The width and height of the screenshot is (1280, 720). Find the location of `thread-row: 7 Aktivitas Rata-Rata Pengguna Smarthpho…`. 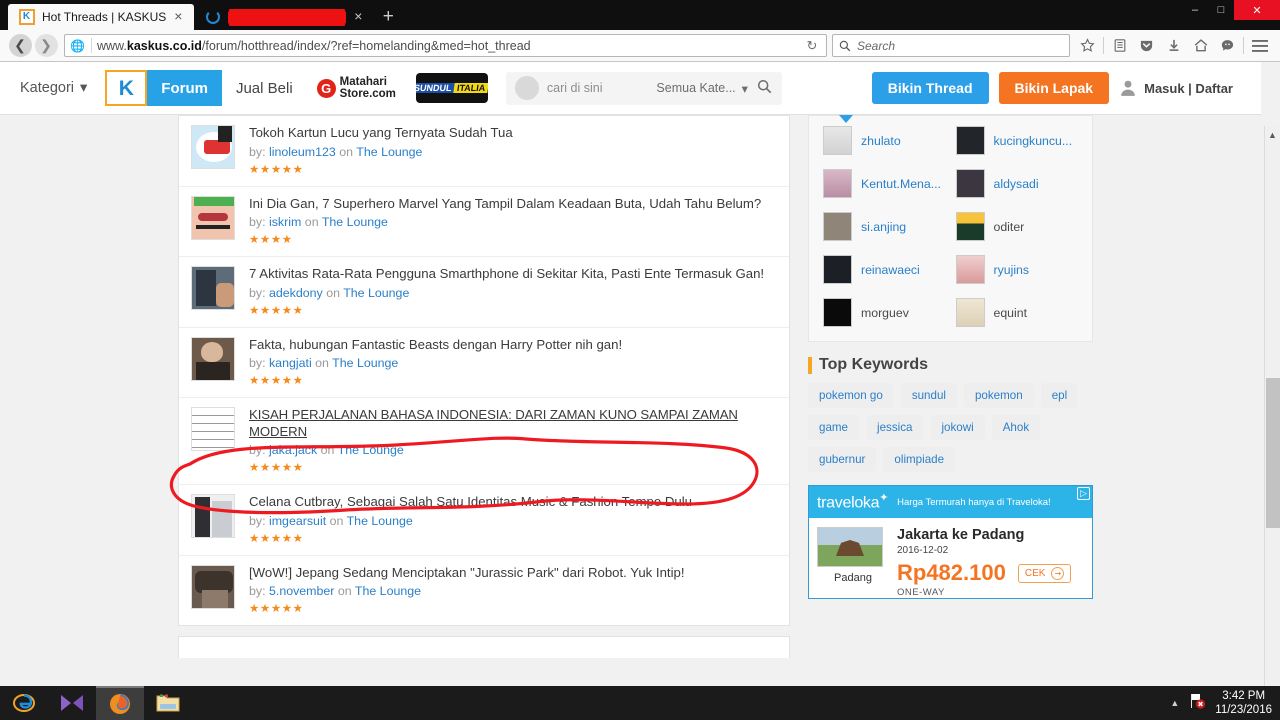

thread-row: 7 Aktivitas Rata-Rata Pengguna Smarthpho… is located at coordinates (484, 292).